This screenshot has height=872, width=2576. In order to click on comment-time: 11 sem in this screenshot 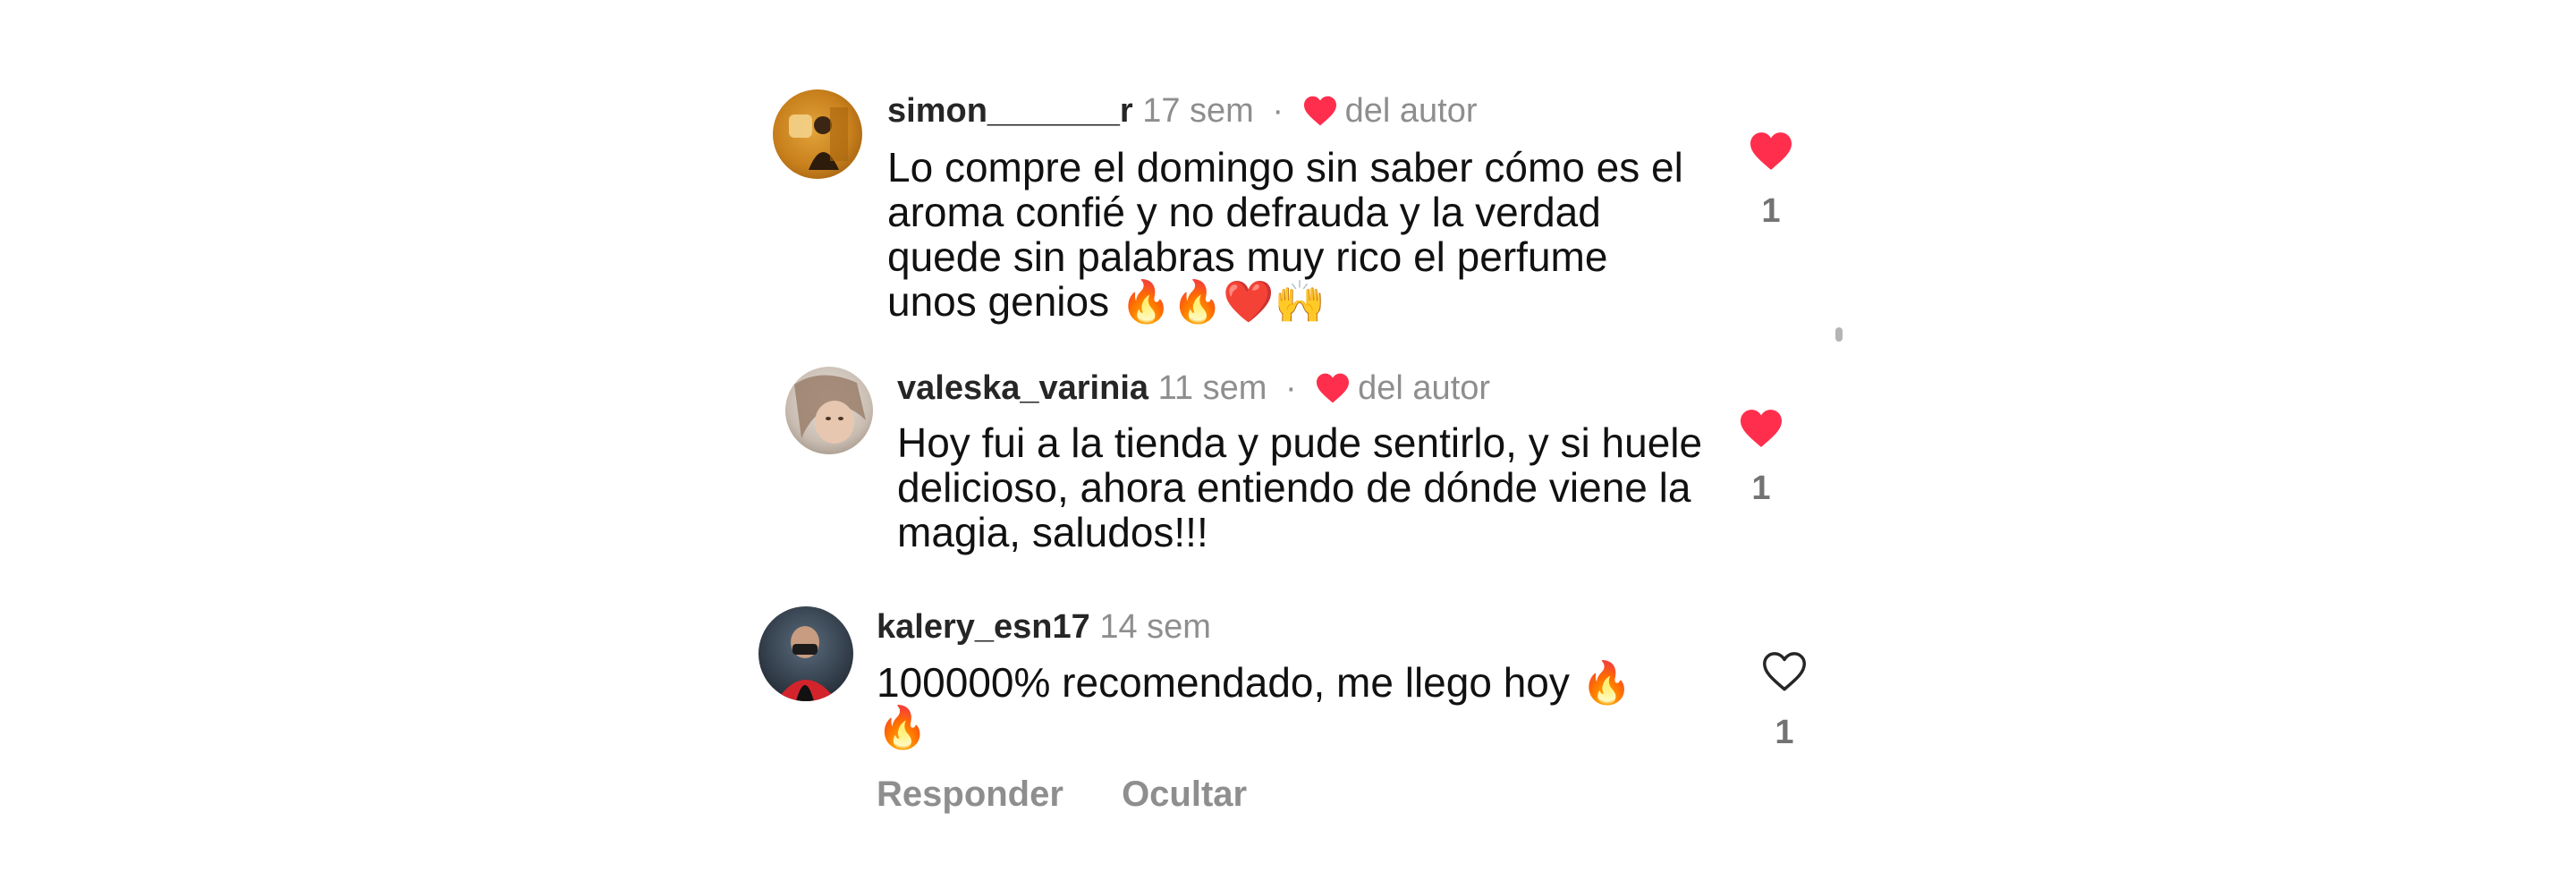, I will do `click(1212, 388)`.